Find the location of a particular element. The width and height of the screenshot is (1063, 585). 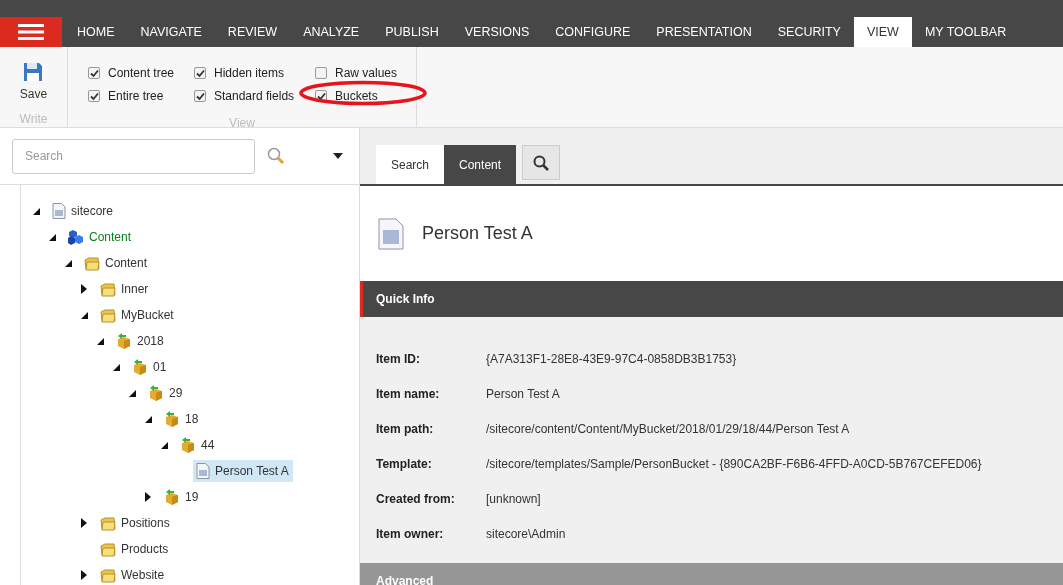

tree-item: Website is located at coordinates (133, 574).